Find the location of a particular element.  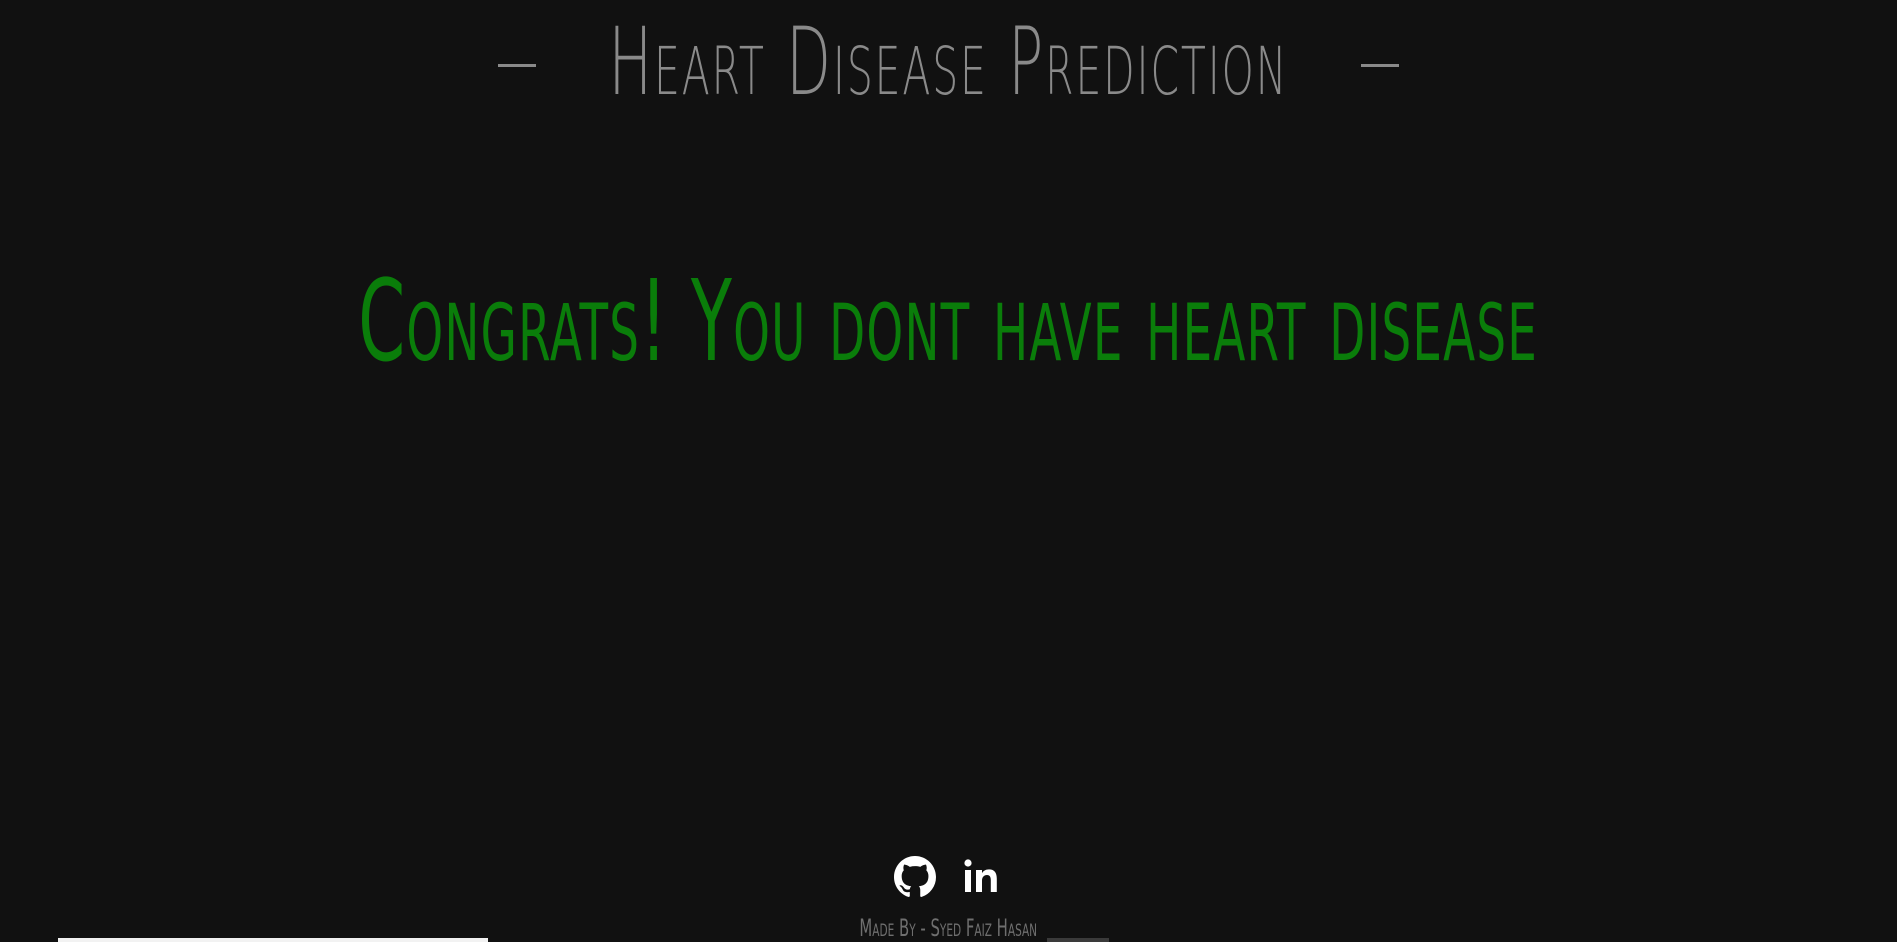

bottom-bar-left is located at coordinates (273, 940).